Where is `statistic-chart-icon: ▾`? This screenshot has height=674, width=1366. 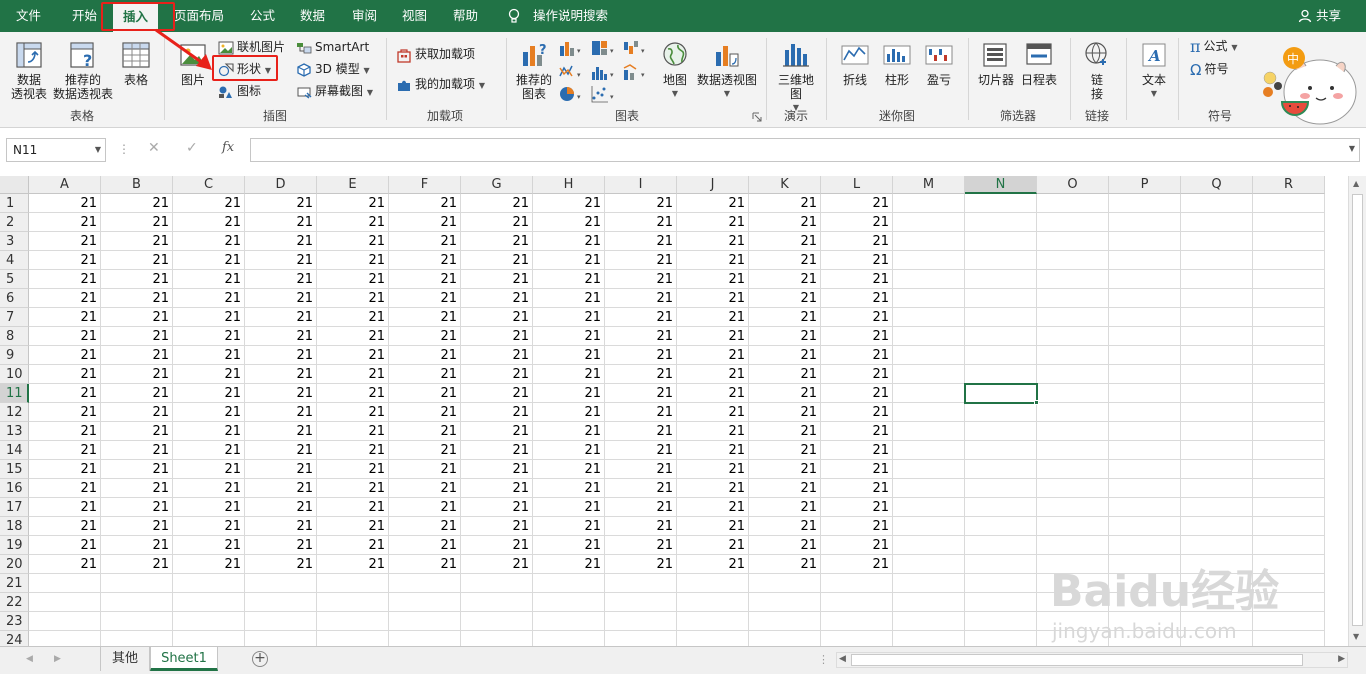 statistic-chart-icon: ▾ is located at coordinates (604, 72).